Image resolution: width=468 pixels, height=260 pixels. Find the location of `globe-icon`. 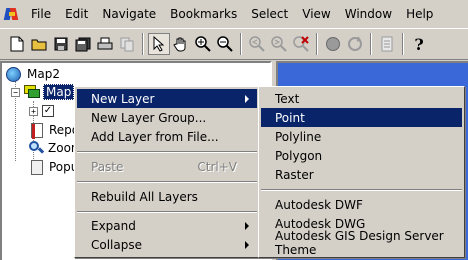

globe-icon is located at coordinates (13, 74).